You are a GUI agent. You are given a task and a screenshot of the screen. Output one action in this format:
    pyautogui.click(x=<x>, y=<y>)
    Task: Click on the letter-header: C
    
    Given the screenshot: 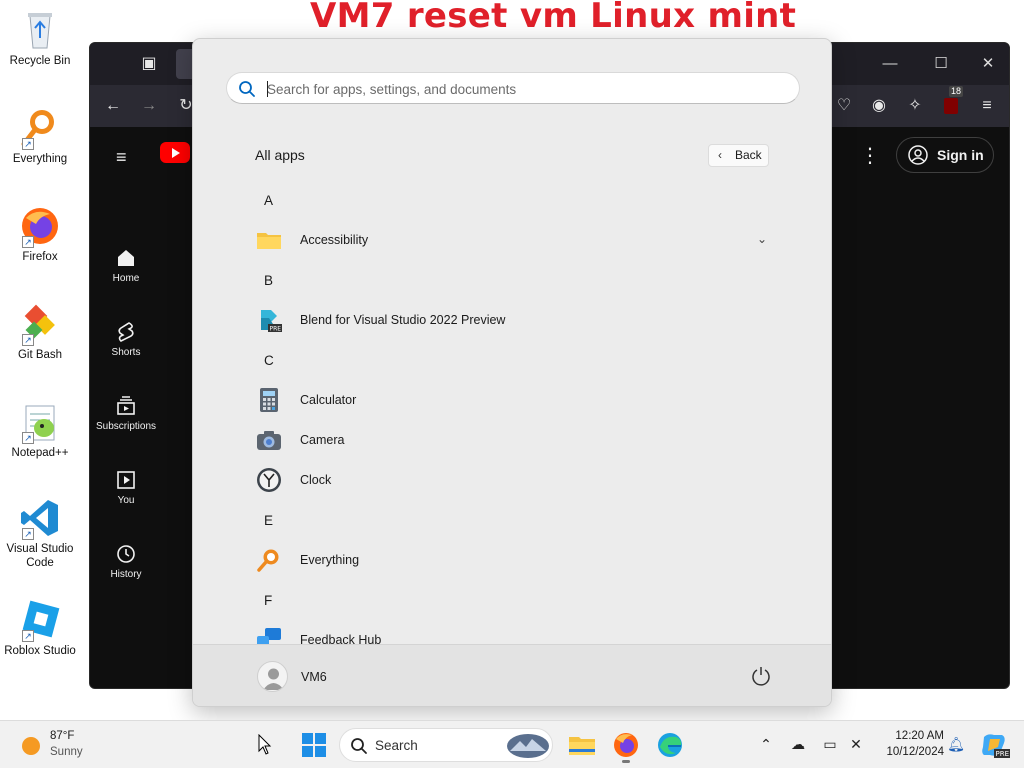 What is the action you would take?
    pyautogui.click(x=269, y=360)
    